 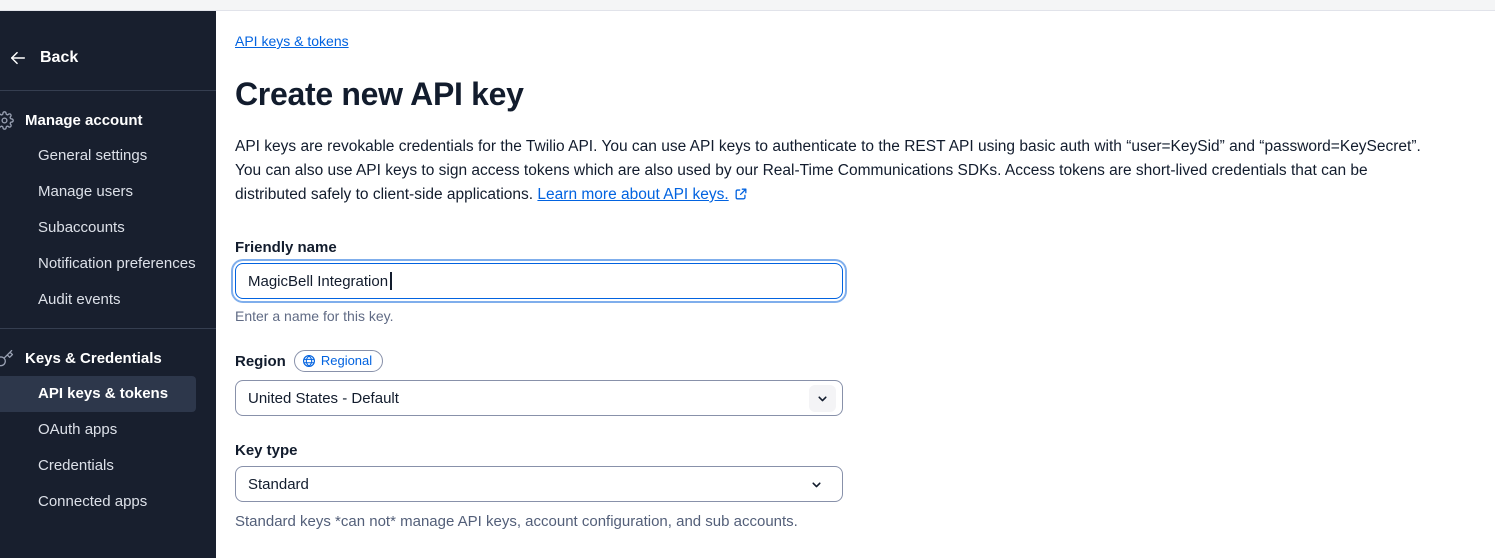 I want to click on friendly-name-label: Friendly name, so click(x=286, y=247).